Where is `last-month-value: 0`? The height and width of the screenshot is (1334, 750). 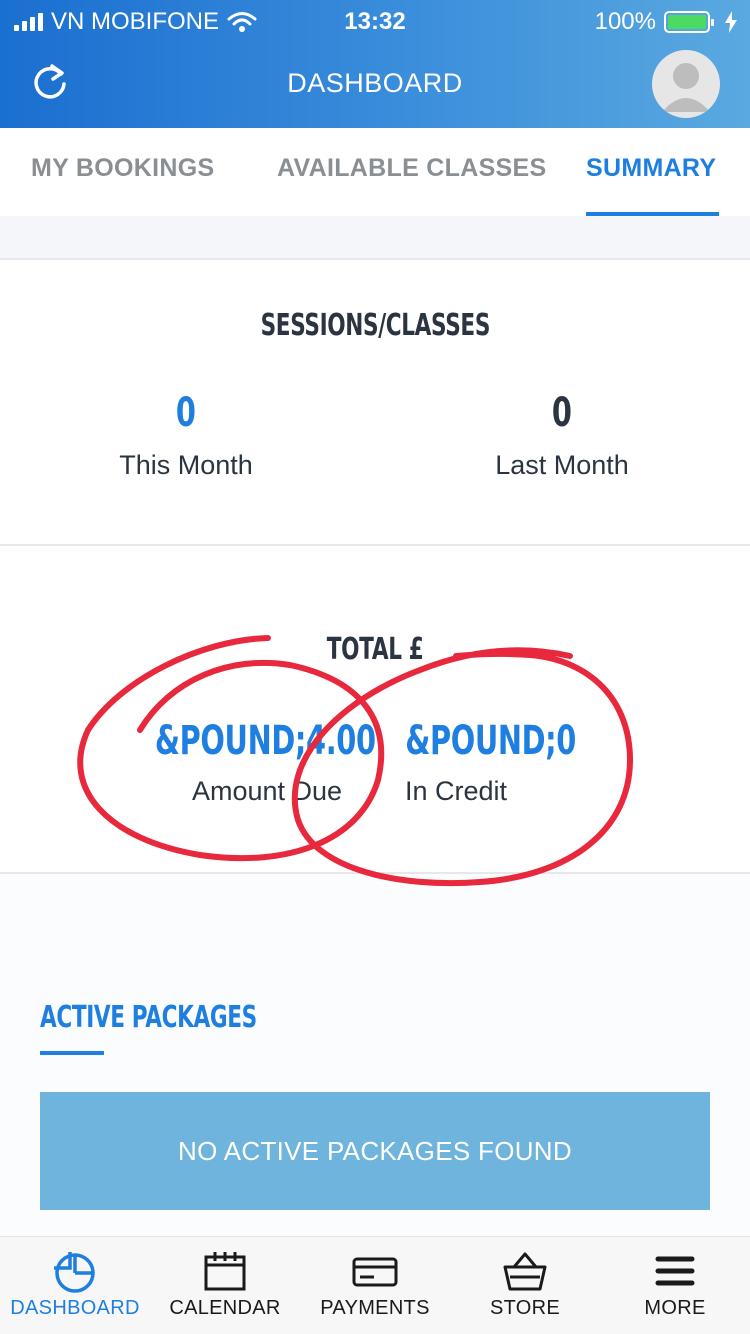
last-month-value: 0 is located at coordinates (562, 413).